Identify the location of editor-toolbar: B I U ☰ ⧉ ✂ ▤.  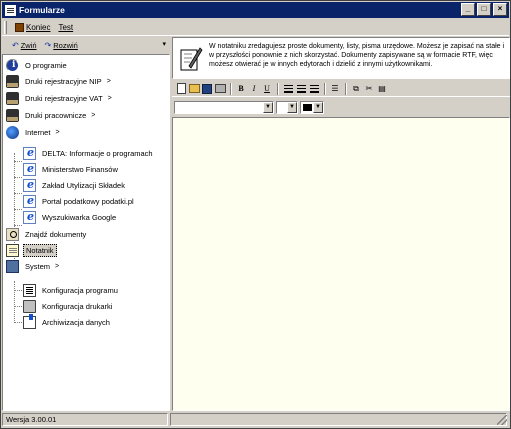
(341, 89).